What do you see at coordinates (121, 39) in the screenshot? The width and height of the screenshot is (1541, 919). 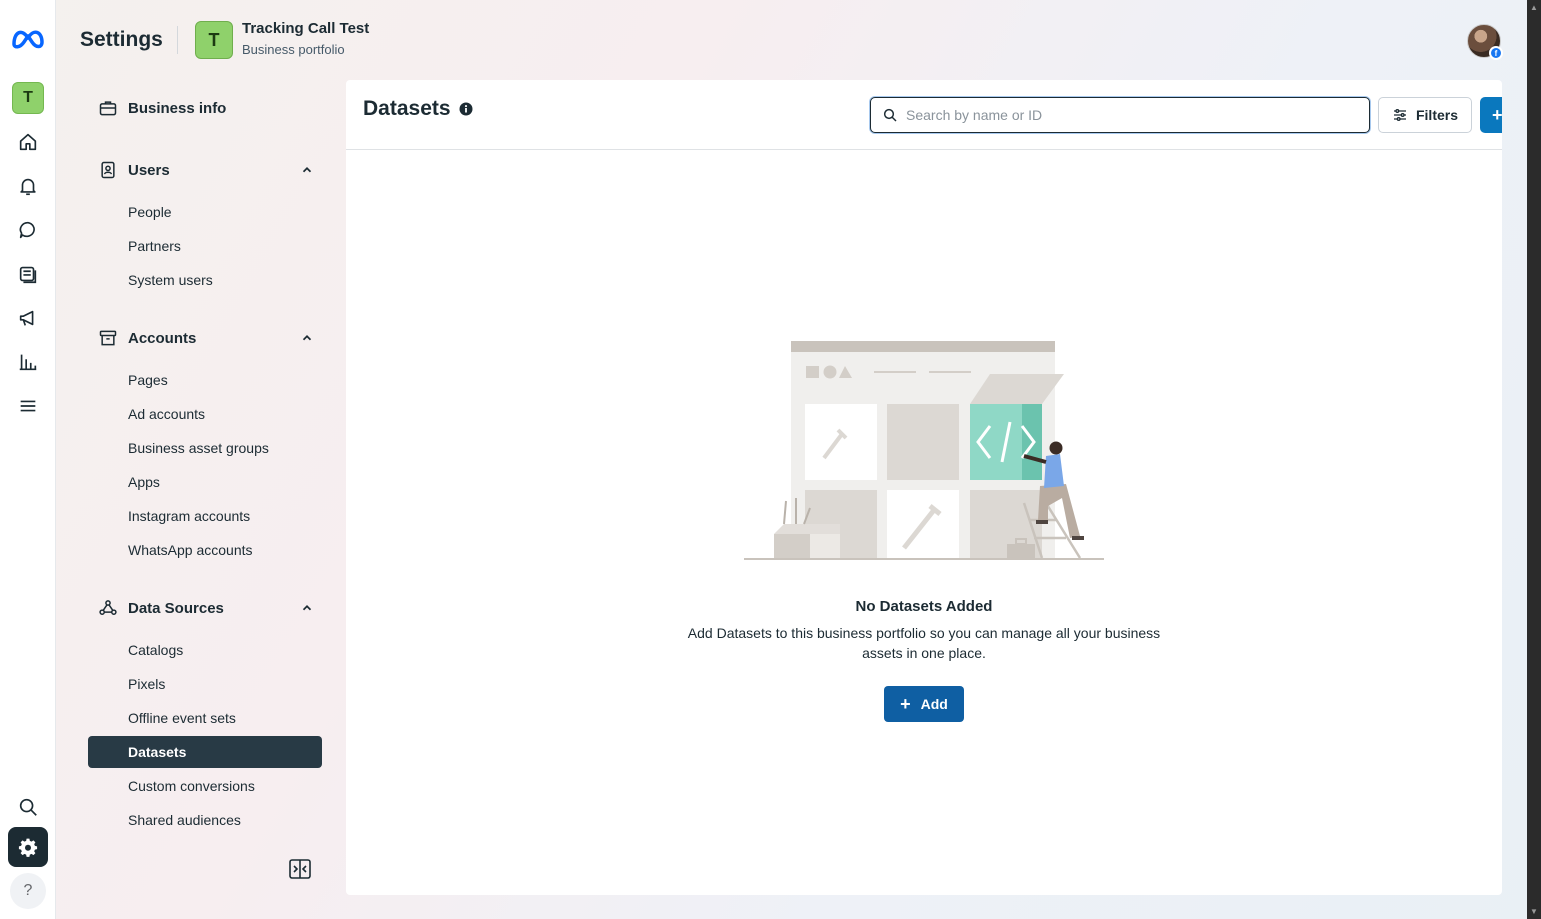 I see `page-header-title: Settings` at bounding box center [121, 39].